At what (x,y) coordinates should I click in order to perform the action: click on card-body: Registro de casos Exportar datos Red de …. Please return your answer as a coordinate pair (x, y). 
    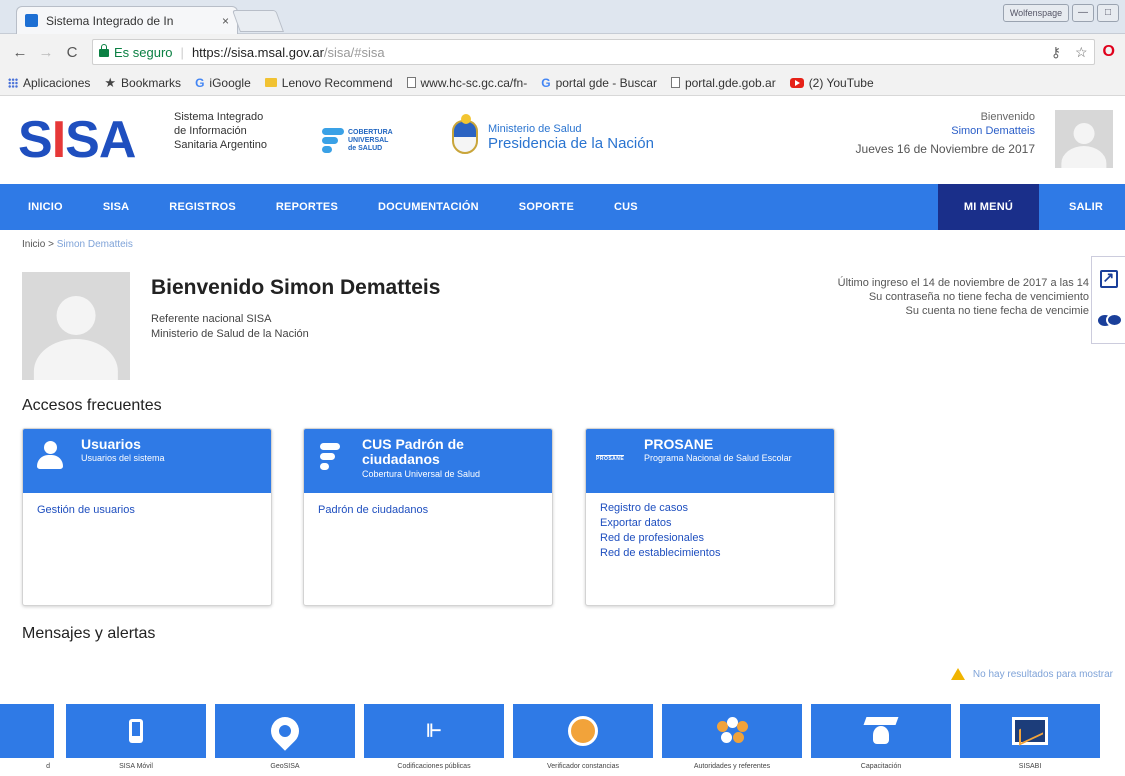
    Looking at the image, I should click on (710, 532).